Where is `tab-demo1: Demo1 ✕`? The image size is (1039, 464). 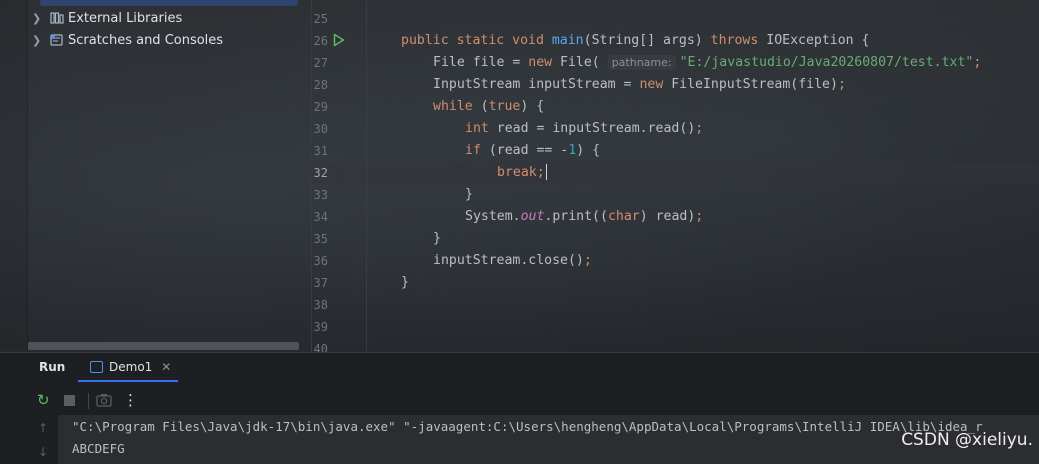 tab-demo1: Demo1 ✕ is located at coordinates (130, 367).